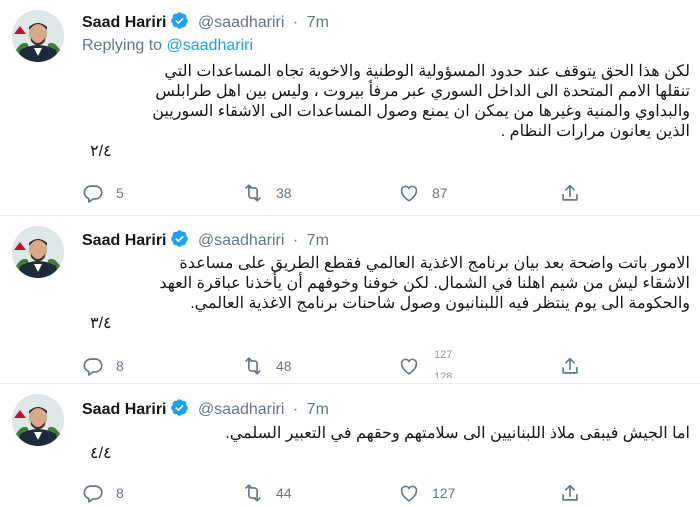 The width and height of the screenshot is (700, 507). I want to click on thread-counter: ٣/٤, so click(101, 323).